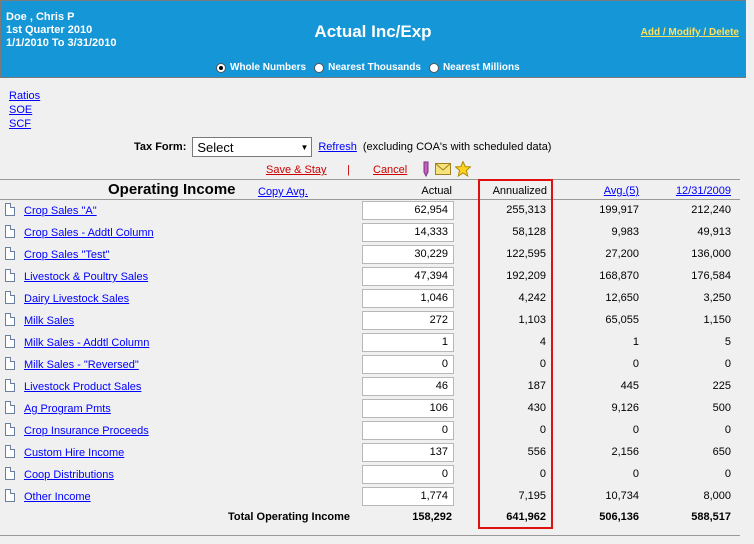 The height and width of the screenshot is (544, 754). What do you see at coordinates (252, 147) in the screenshot?
I see `tax-form-select: Select ▼` at bounding box center [252, 147].